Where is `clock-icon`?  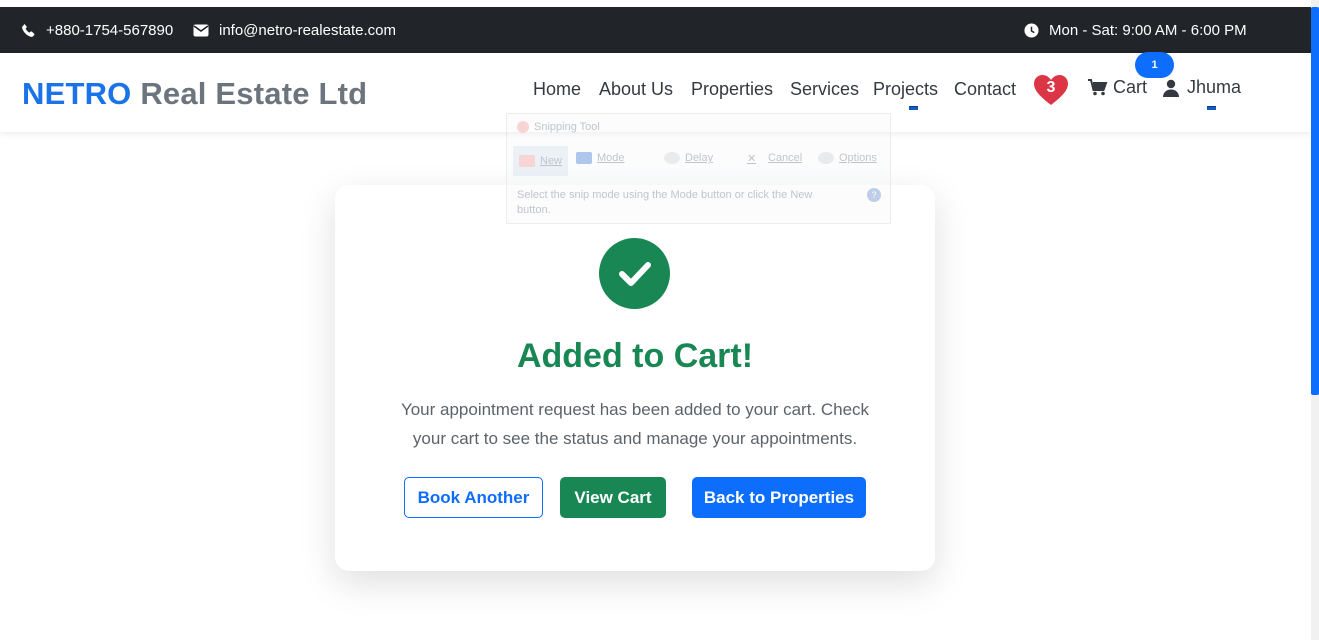 clock-icon is located at coordinates (1031, 30).